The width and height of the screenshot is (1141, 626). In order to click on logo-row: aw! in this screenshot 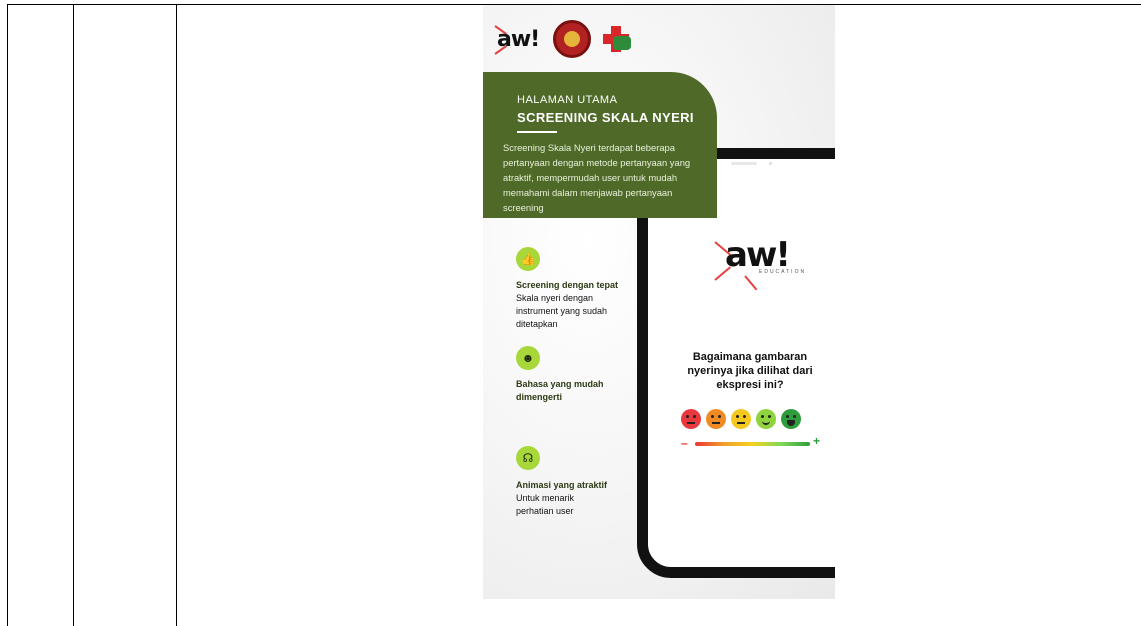, I will do `click(564, 39)`.